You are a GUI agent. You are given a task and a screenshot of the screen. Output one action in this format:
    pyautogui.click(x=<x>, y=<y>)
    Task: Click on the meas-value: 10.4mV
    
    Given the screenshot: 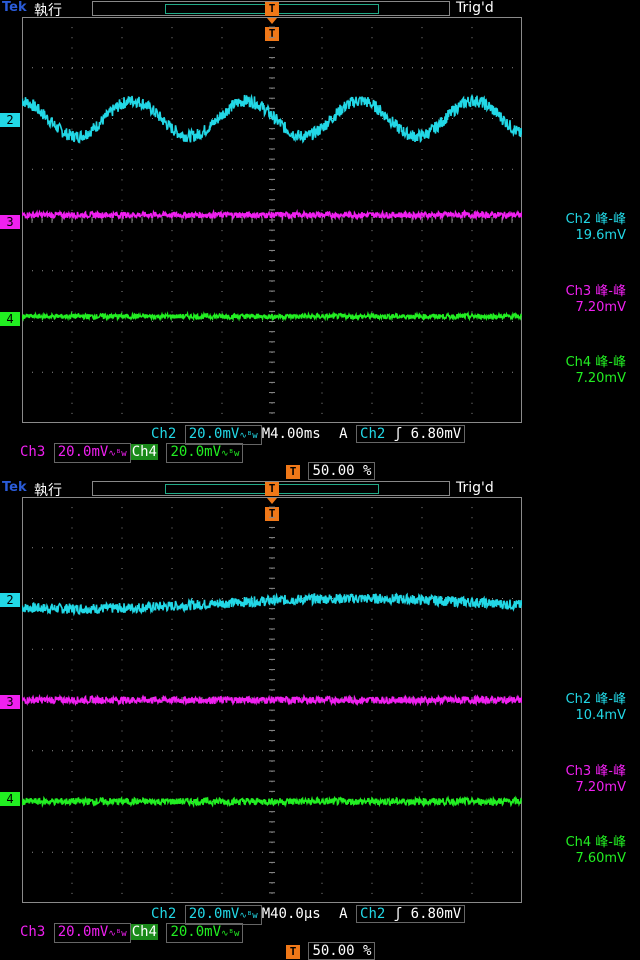 What is the action you would take?
    pyautogui.click(x=600, y=715)
    